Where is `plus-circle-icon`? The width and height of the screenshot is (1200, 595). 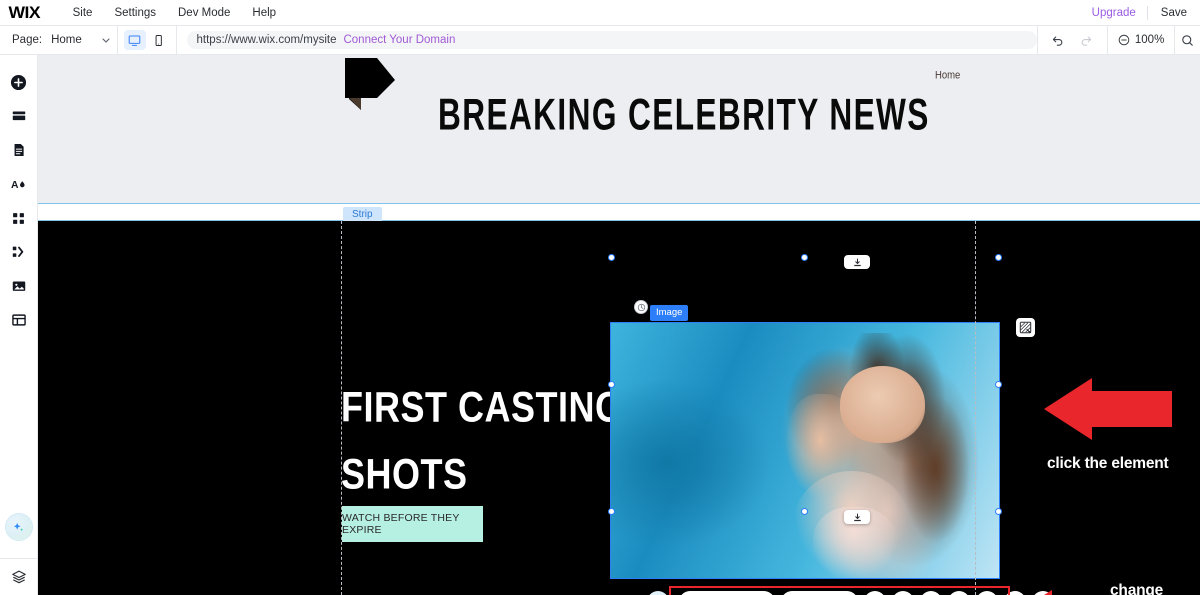
plus-circle-icon is located at coordinates (18, 82).